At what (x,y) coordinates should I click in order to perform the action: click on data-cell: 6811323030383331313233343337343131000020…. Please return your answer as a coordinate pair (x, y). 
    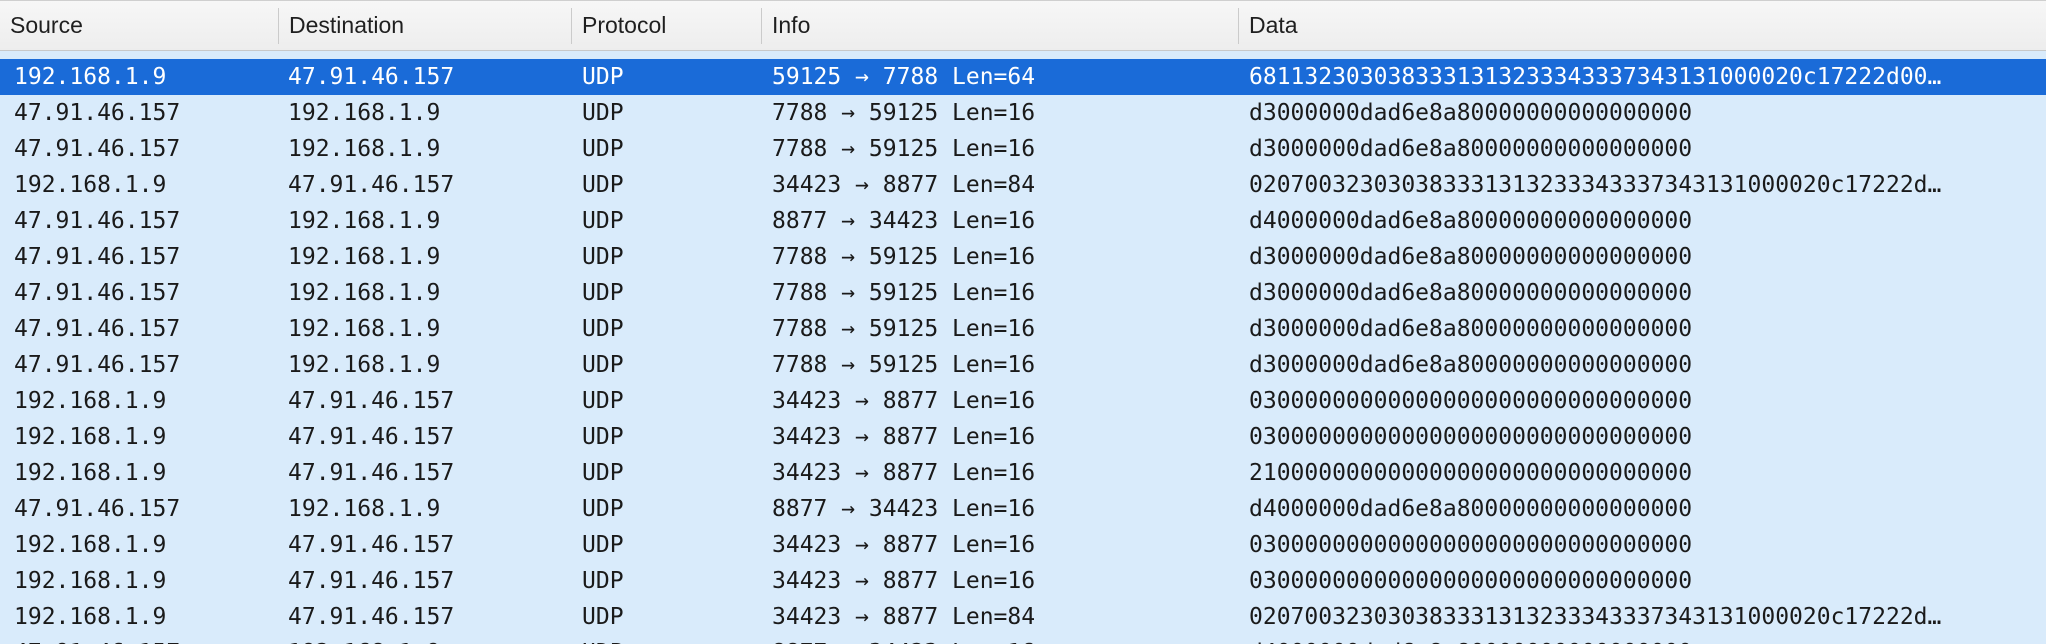
    Looking at the image, I should click on (1595, 77).